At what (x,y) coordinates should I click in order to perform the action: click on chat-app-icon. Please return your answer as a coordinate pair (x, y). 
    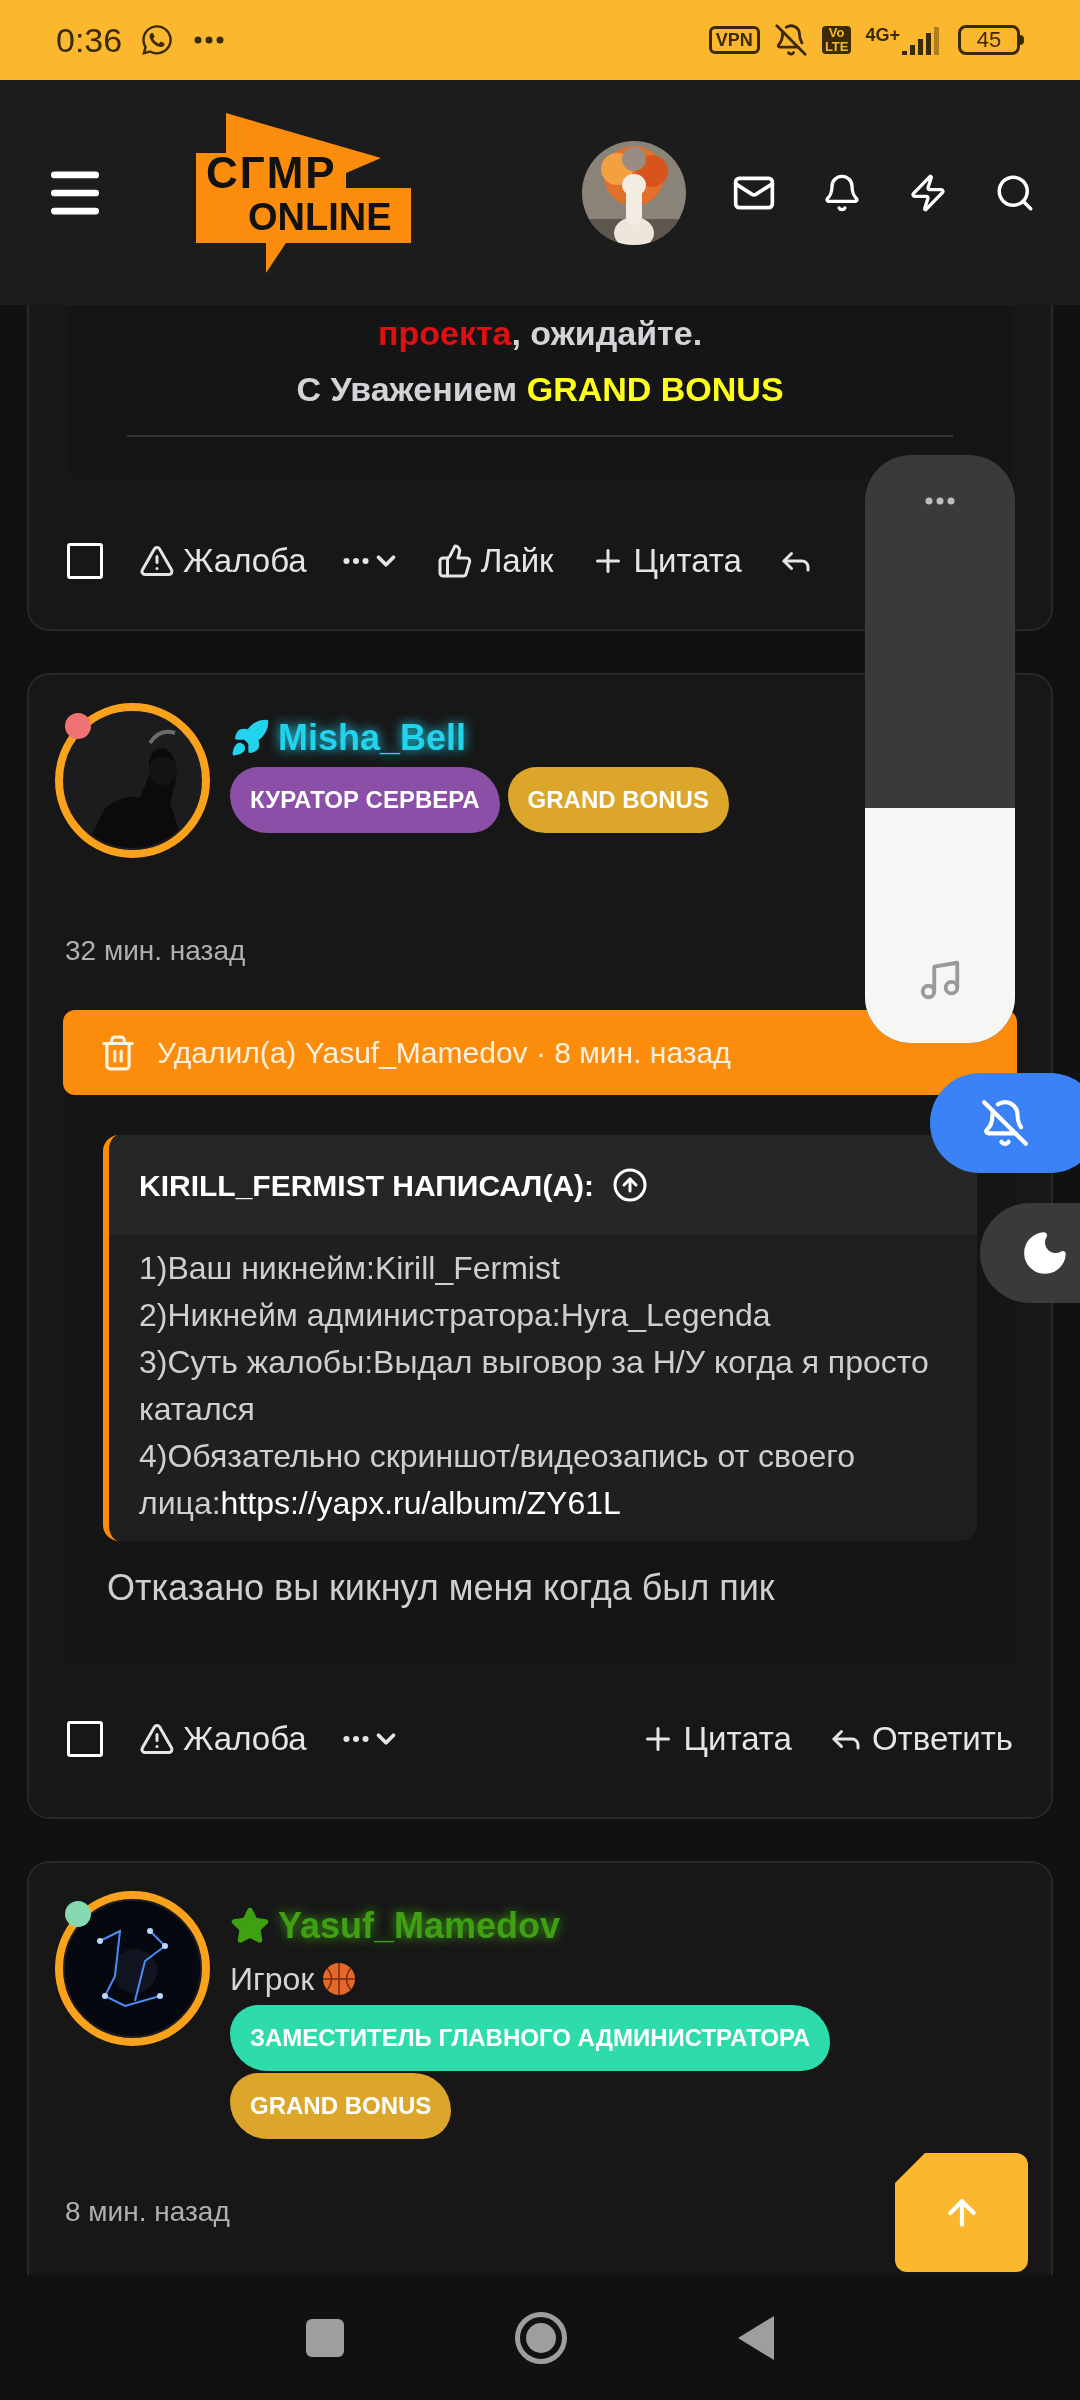
    Looking at the image, I should click on (157, 40).